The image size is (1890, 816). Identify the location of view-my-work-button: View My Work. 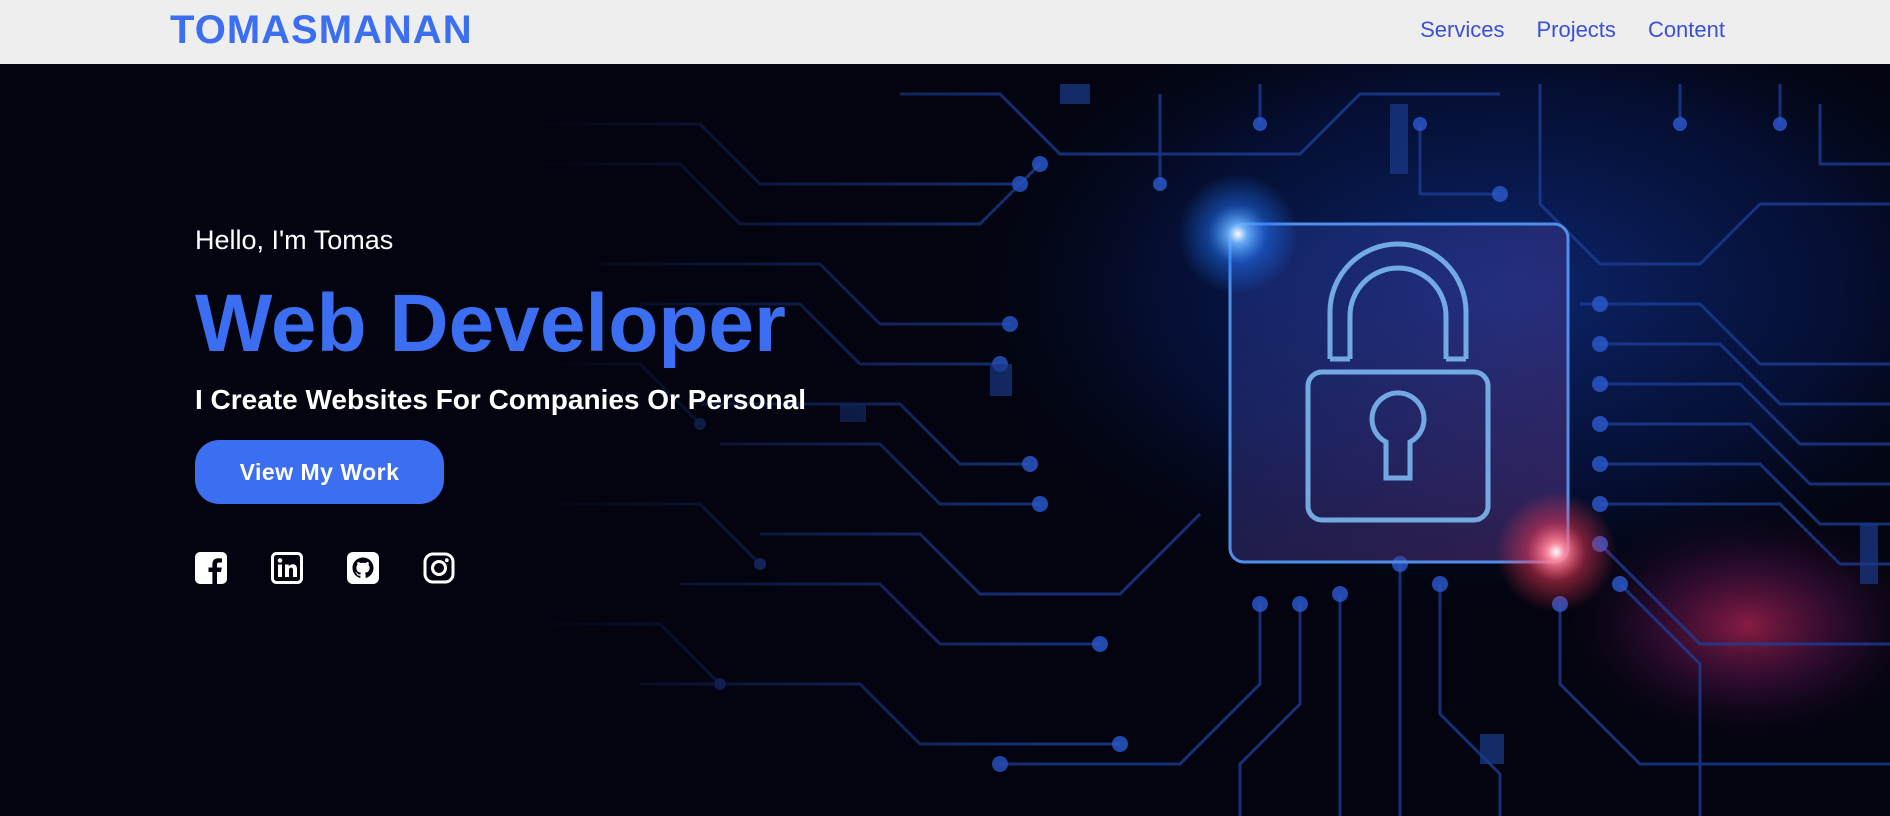
(319, 472).